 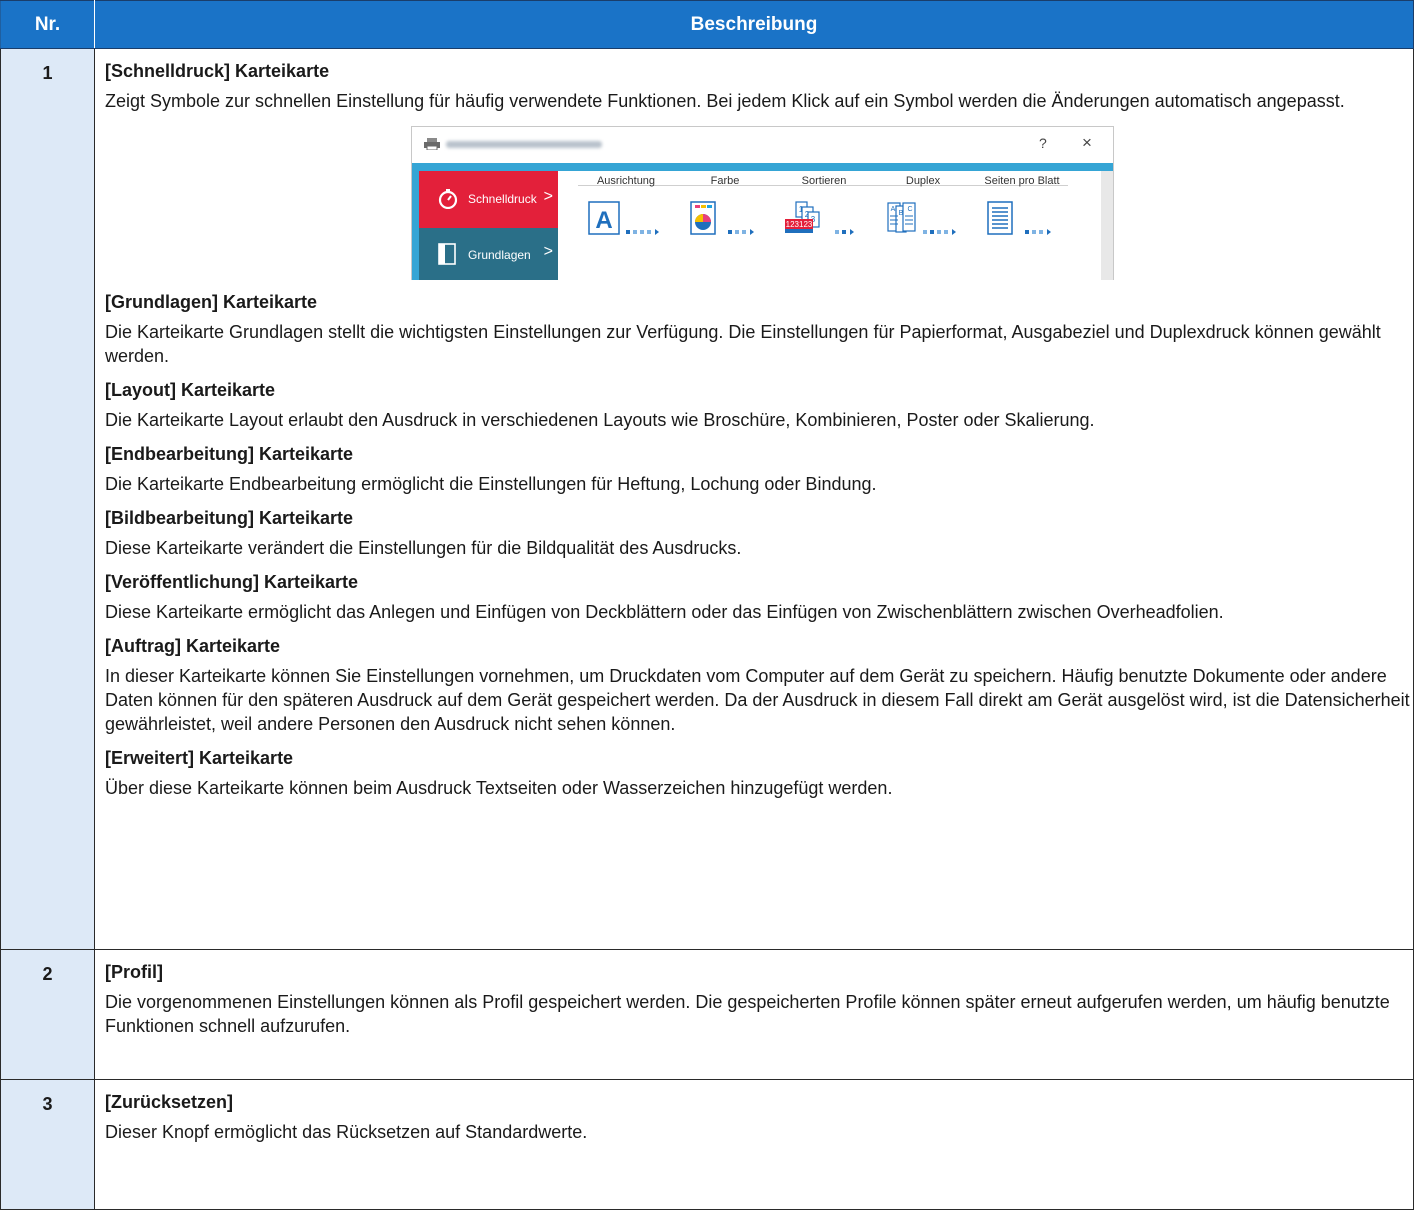 What do you see at coordinates (725, 205) in the screenshot?
I see `quick-color: Farbe` at bounding box center [725, 205].